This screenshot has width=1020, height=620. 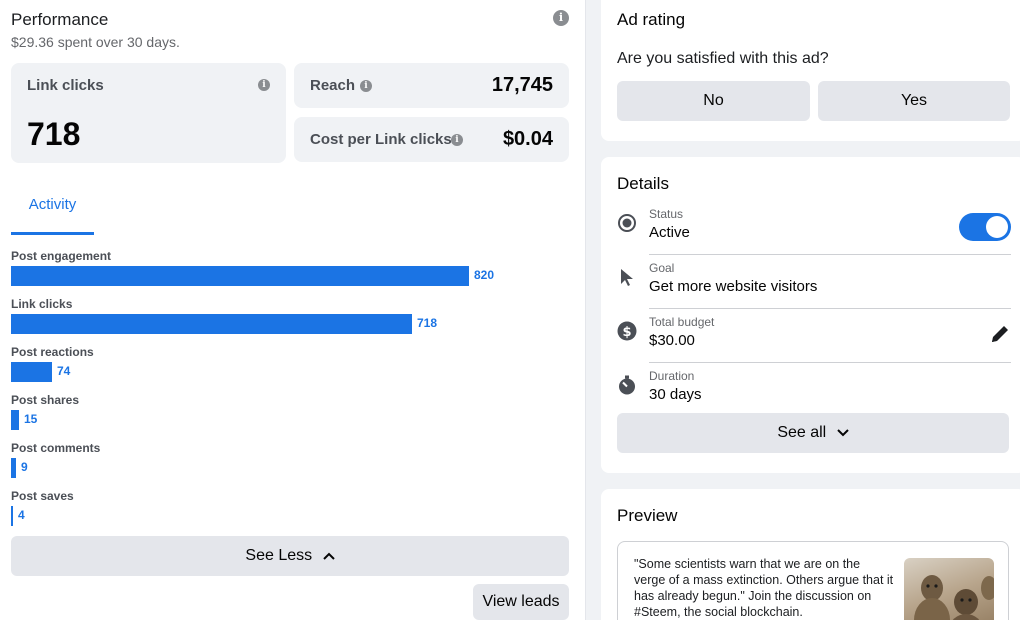 I want to click on activity-row: Post reactions 74, so click(x=291, y=363).